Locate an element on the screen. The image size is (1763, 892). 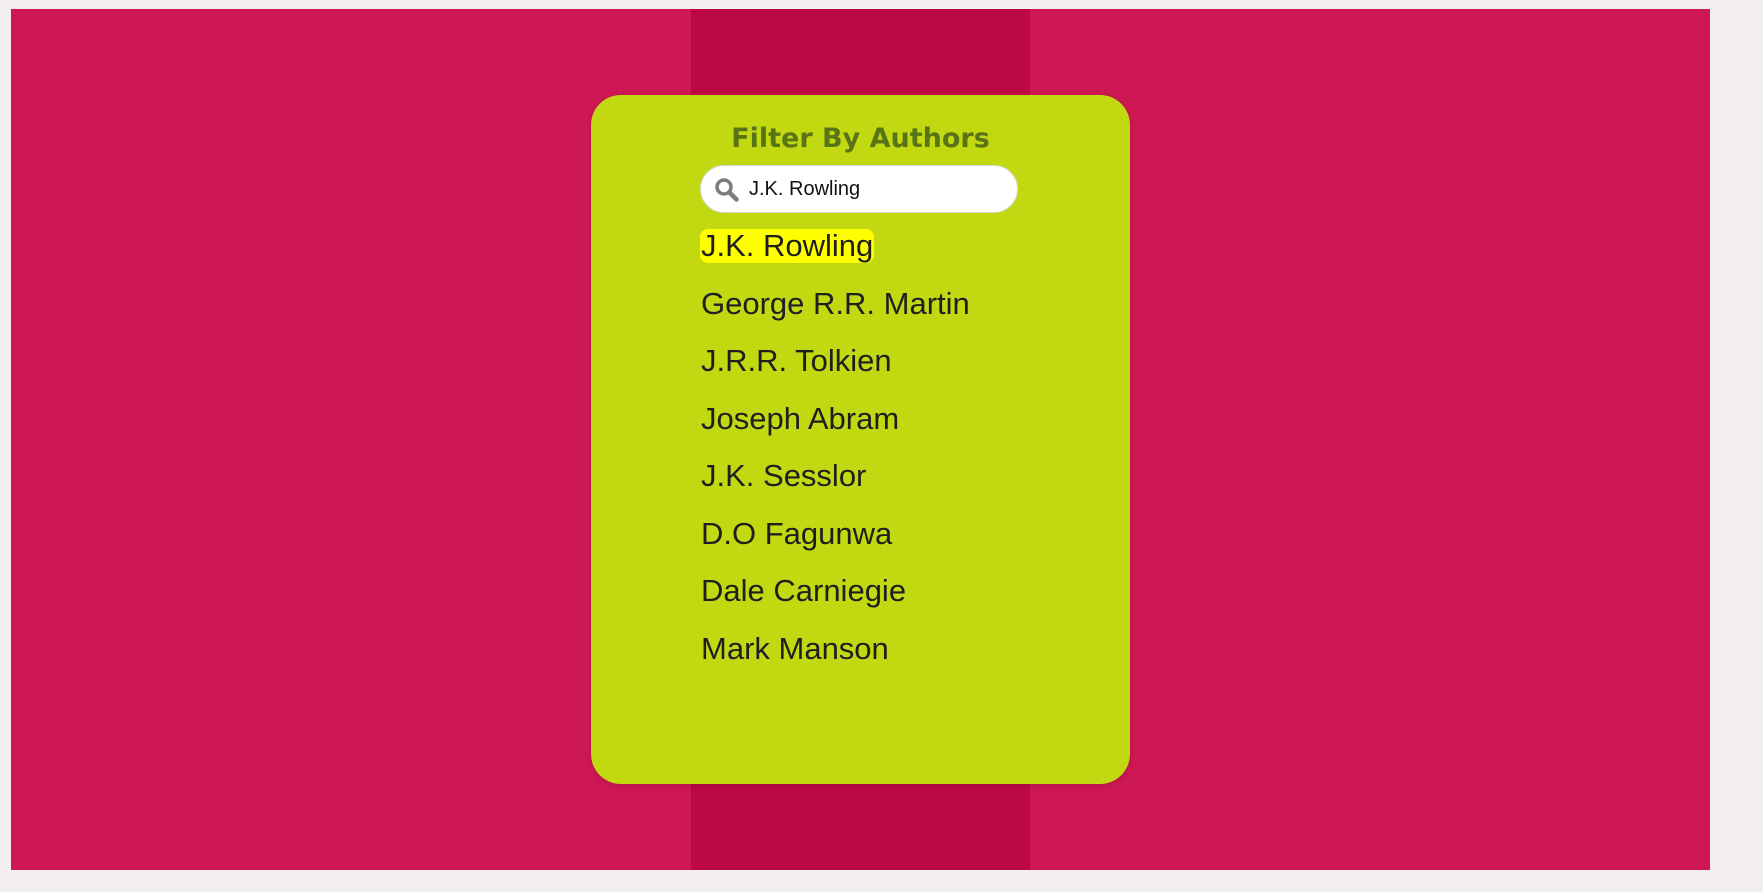
author-name: Mark Manson is located at coordinates (795, 648).